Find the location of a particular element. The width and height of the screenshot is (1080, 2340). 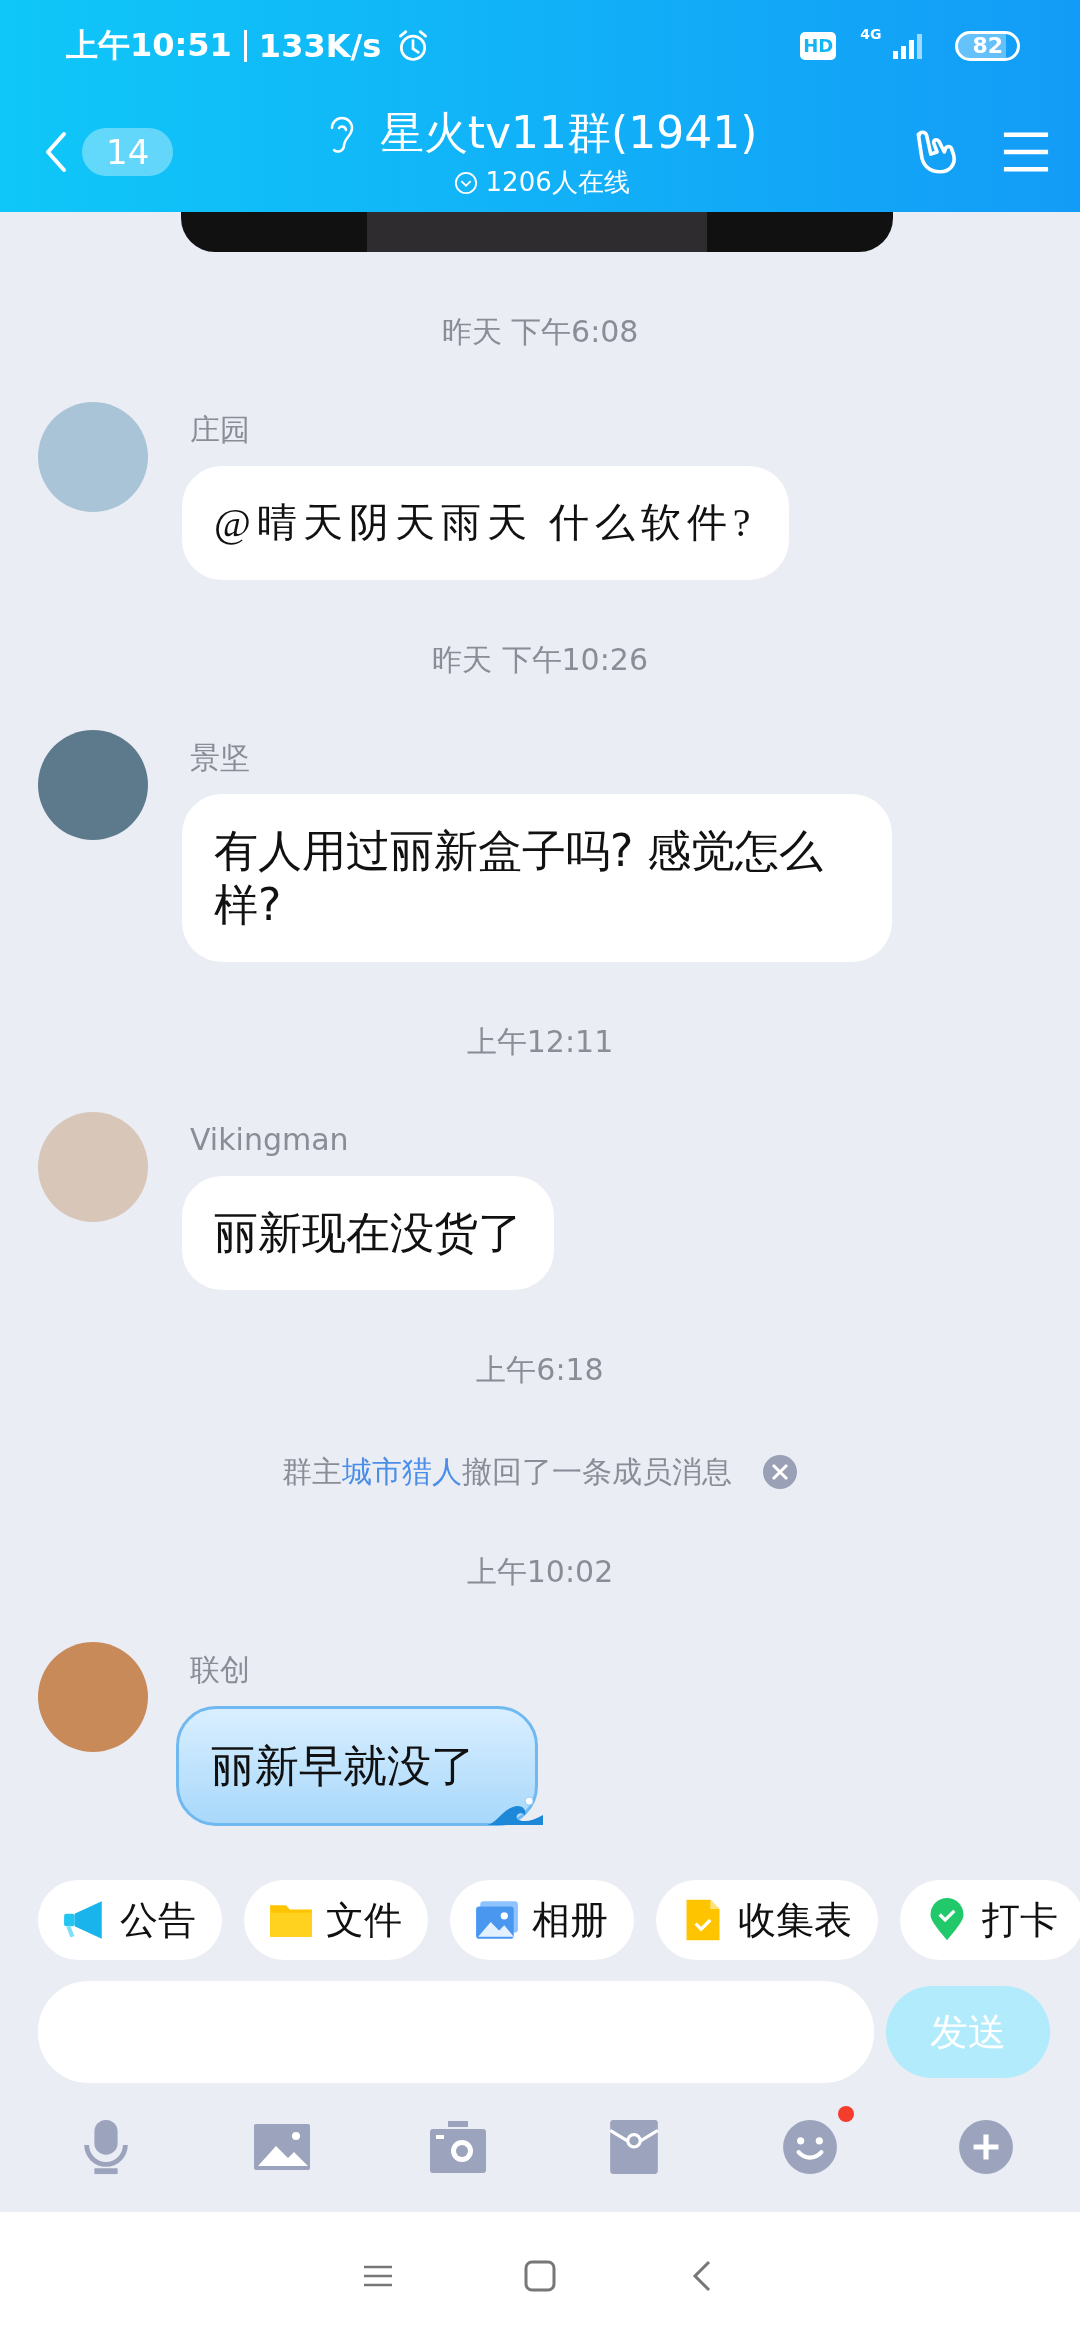

status-divider is located at coordinates (245, 46).